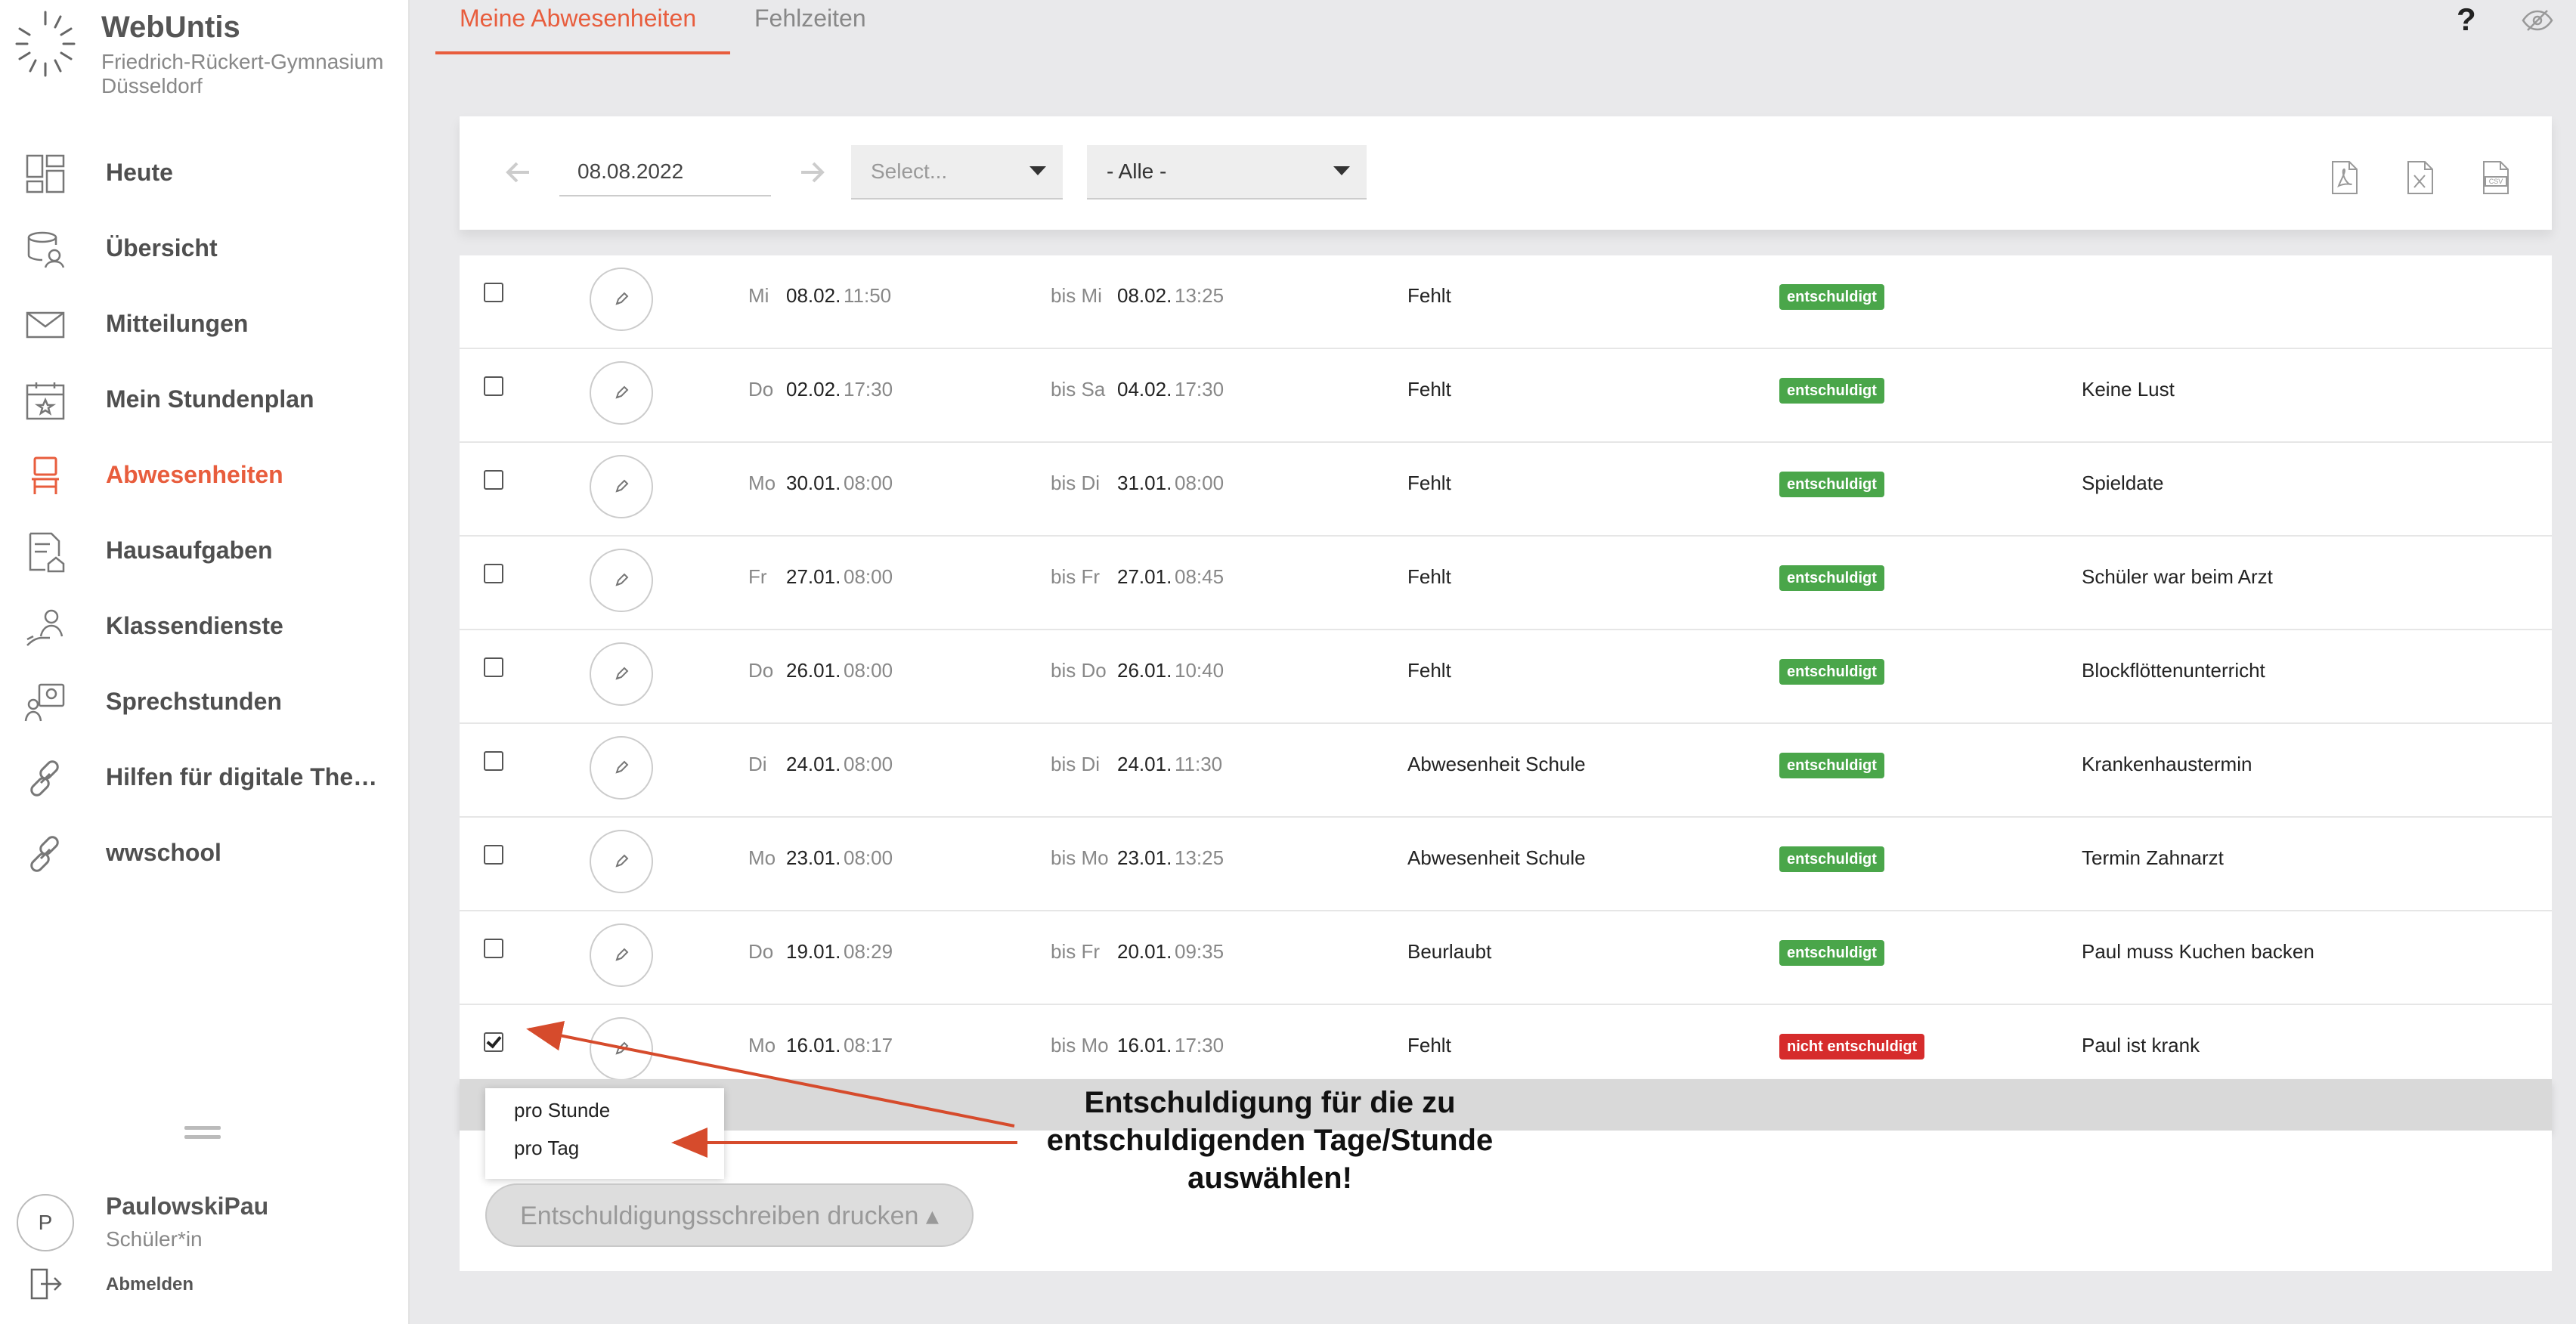 The image size is (2576, 1324). I want to click on from-date: 23.01., so click(813, 858).